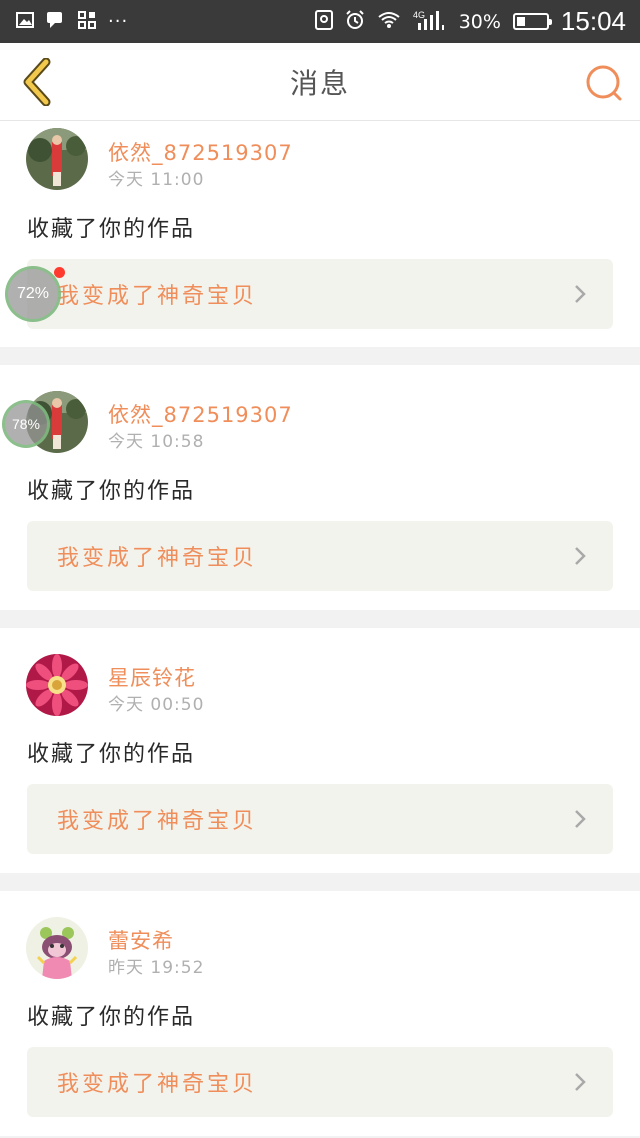  What do you see at coordinates (59, 272) in the screenshot?
I see `notification-dot` at bounding box center [59, 272].